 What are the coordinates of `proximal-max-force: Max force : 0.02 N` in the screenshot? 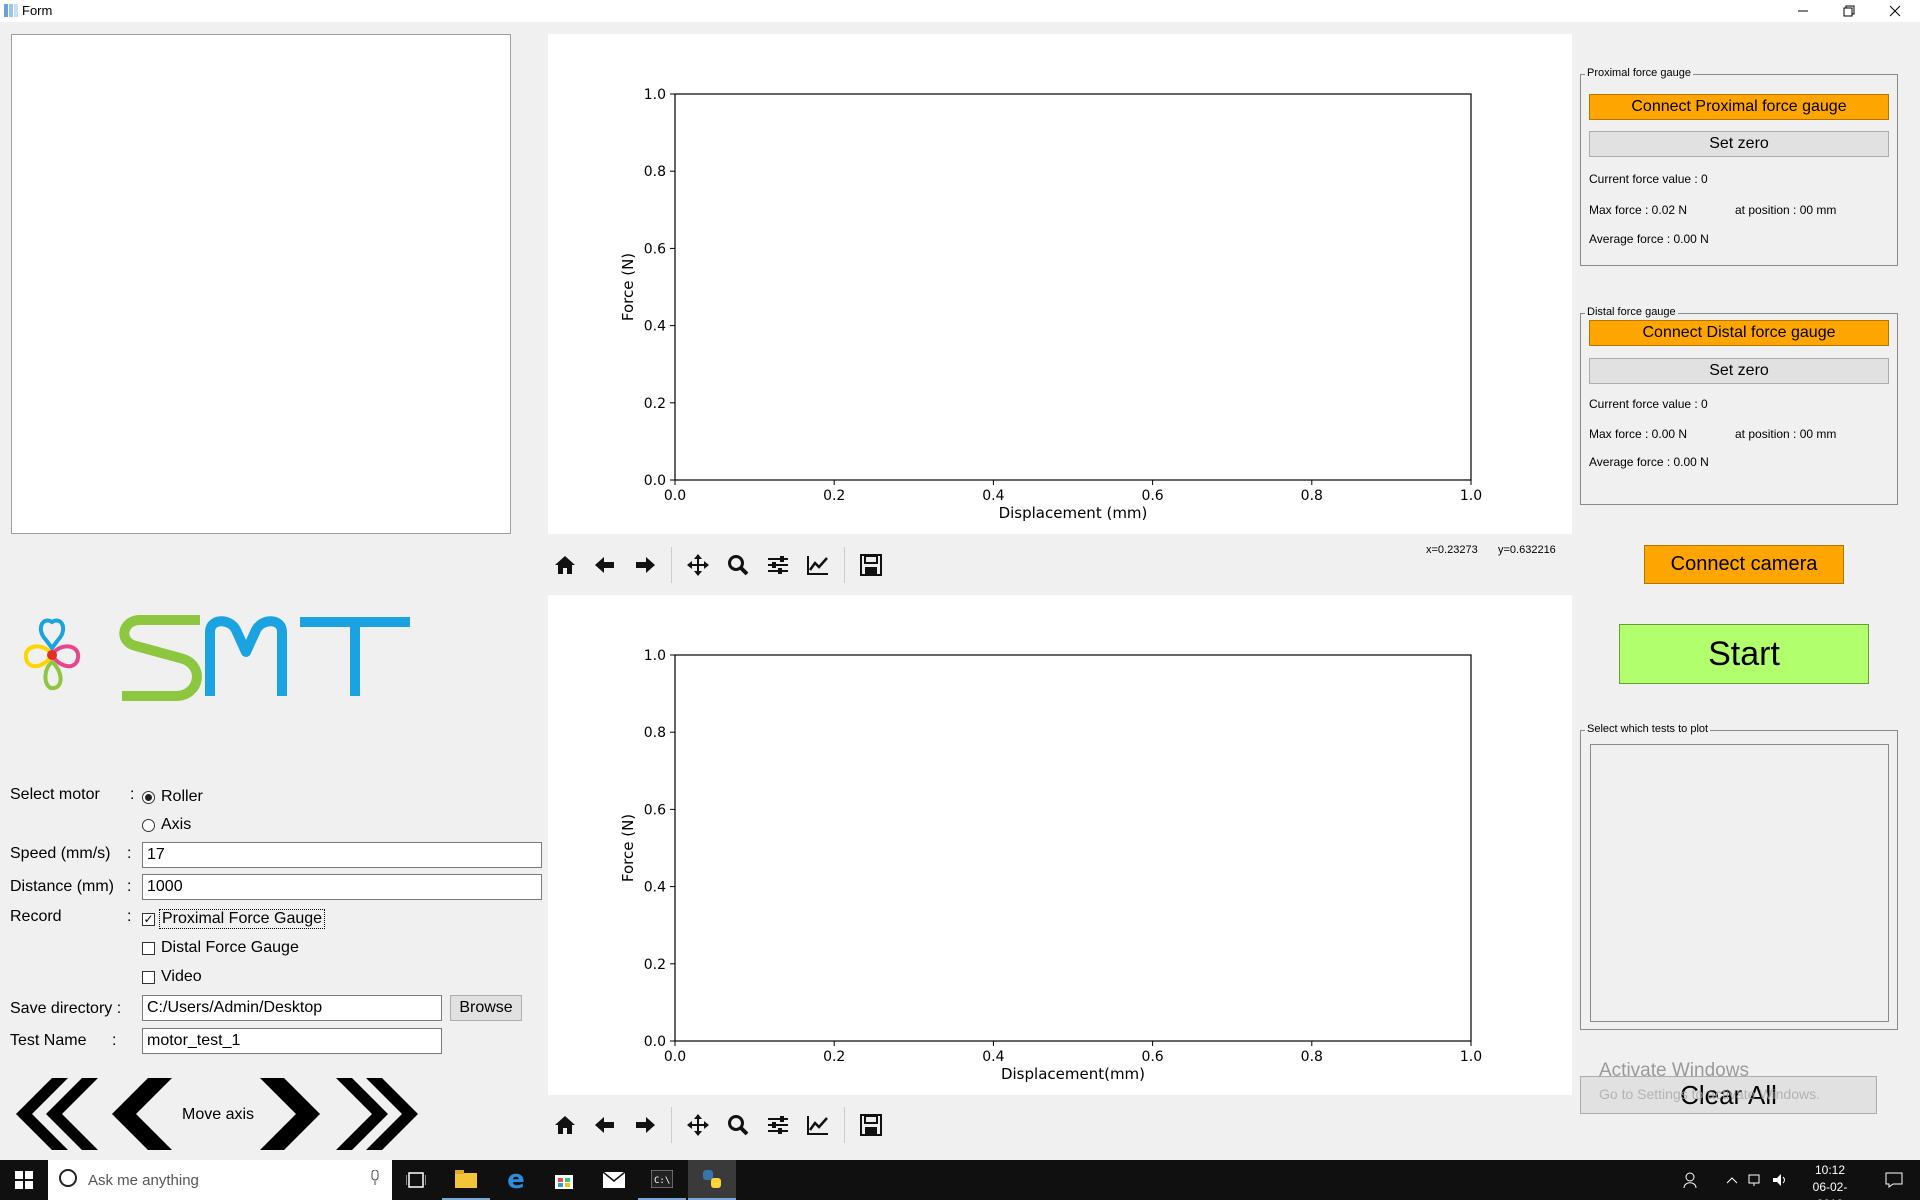 It's located at (1638, 210).